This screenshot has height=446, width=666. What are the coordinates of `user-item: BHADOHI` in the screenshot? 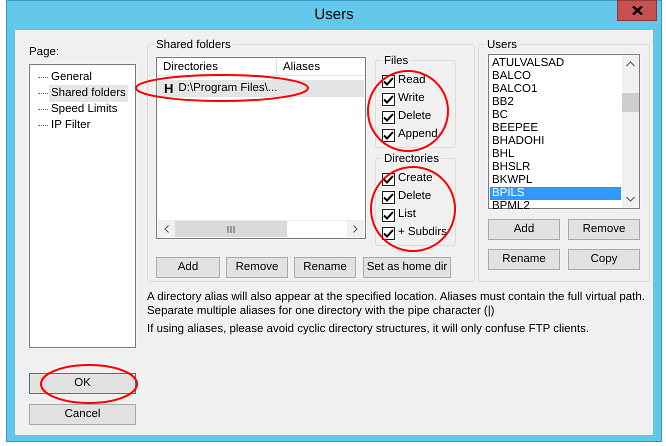 It's located at (555, 141).